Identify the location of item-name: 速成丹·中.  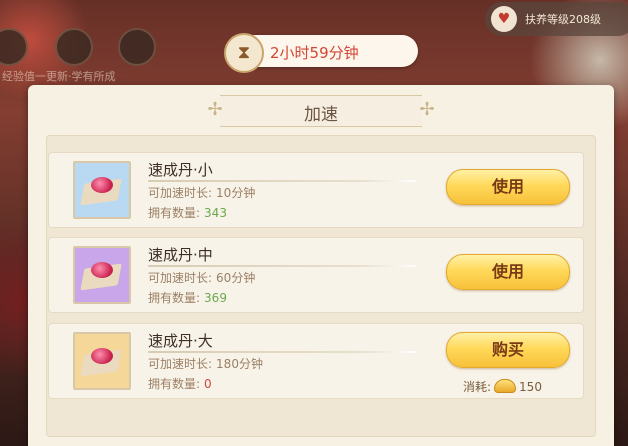
(180, 255).